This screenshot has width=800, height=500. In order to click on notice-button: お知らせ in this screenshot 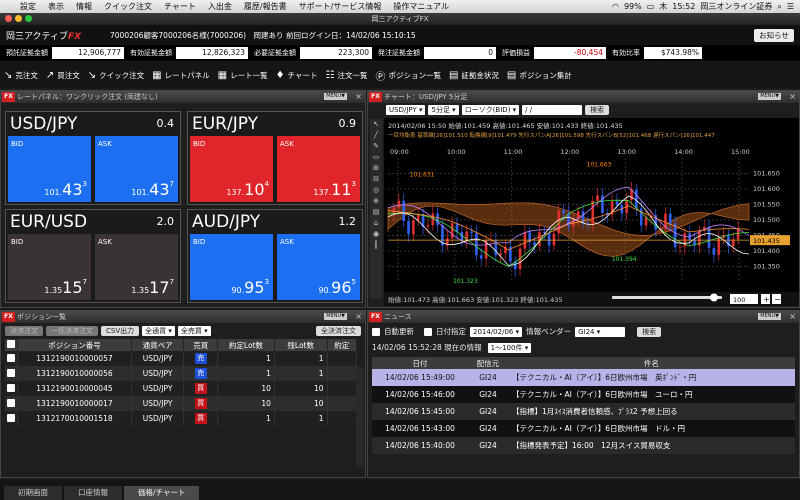, I will do `click(774, 35)`.